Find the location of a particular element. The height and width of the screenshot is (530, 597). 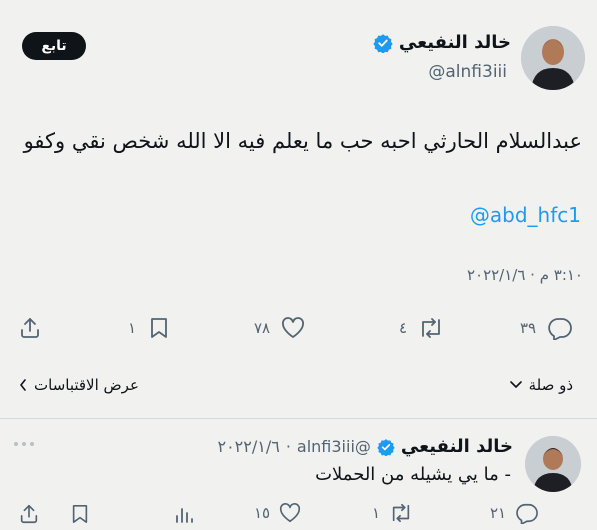

reply-author-handle: @alnfi3iii is located at coordinates (334, 446).